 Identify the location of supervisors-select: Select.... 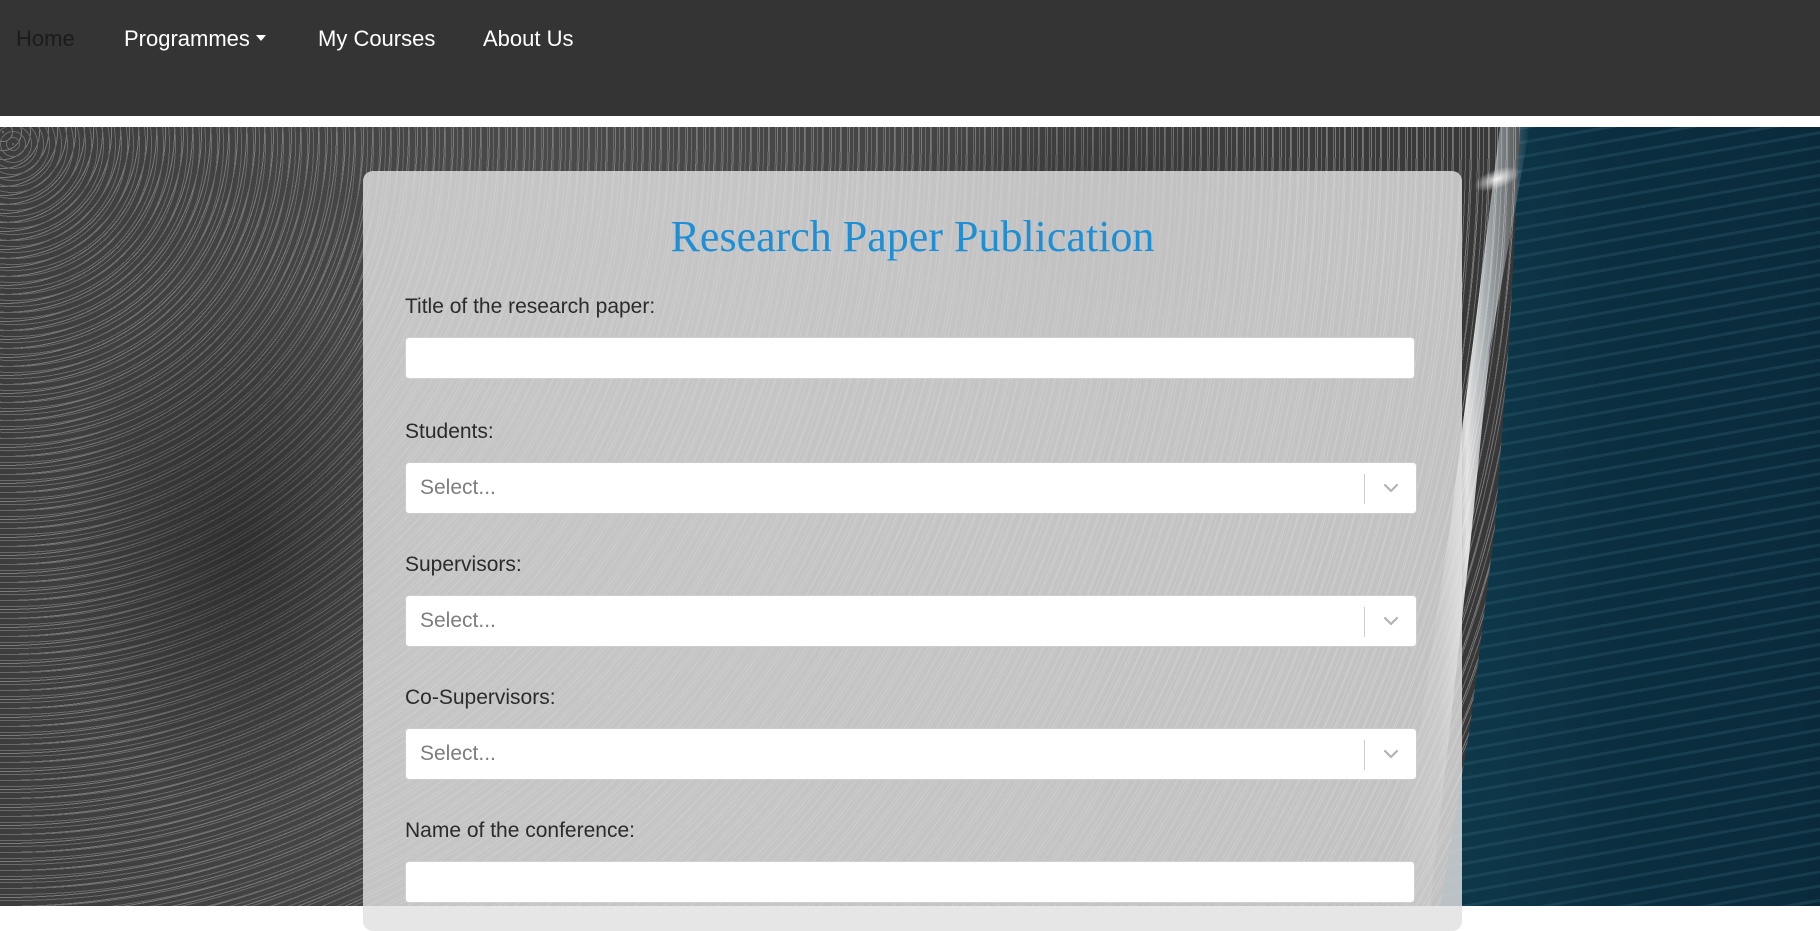
(911, 621).